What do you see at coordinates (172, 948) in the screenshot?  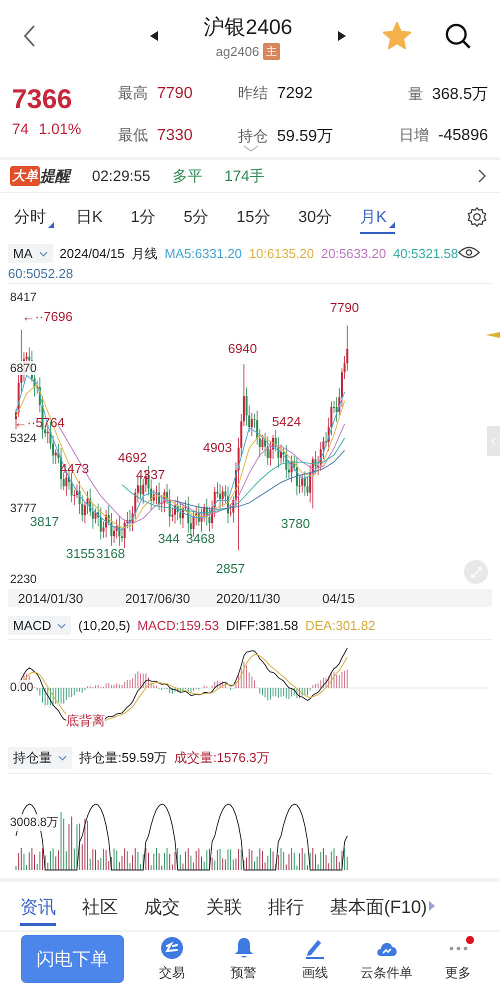 I see `swap-icon` at bounding box center [172, 948].